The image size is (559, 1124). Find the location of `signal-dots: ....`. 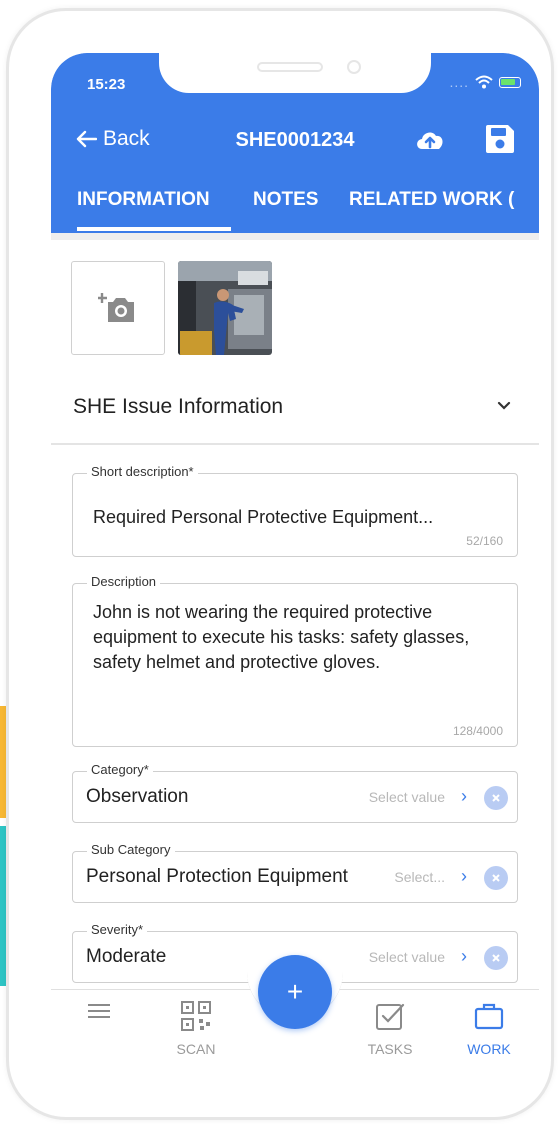

signal-dots: .... is located at coordinates (459, 82).